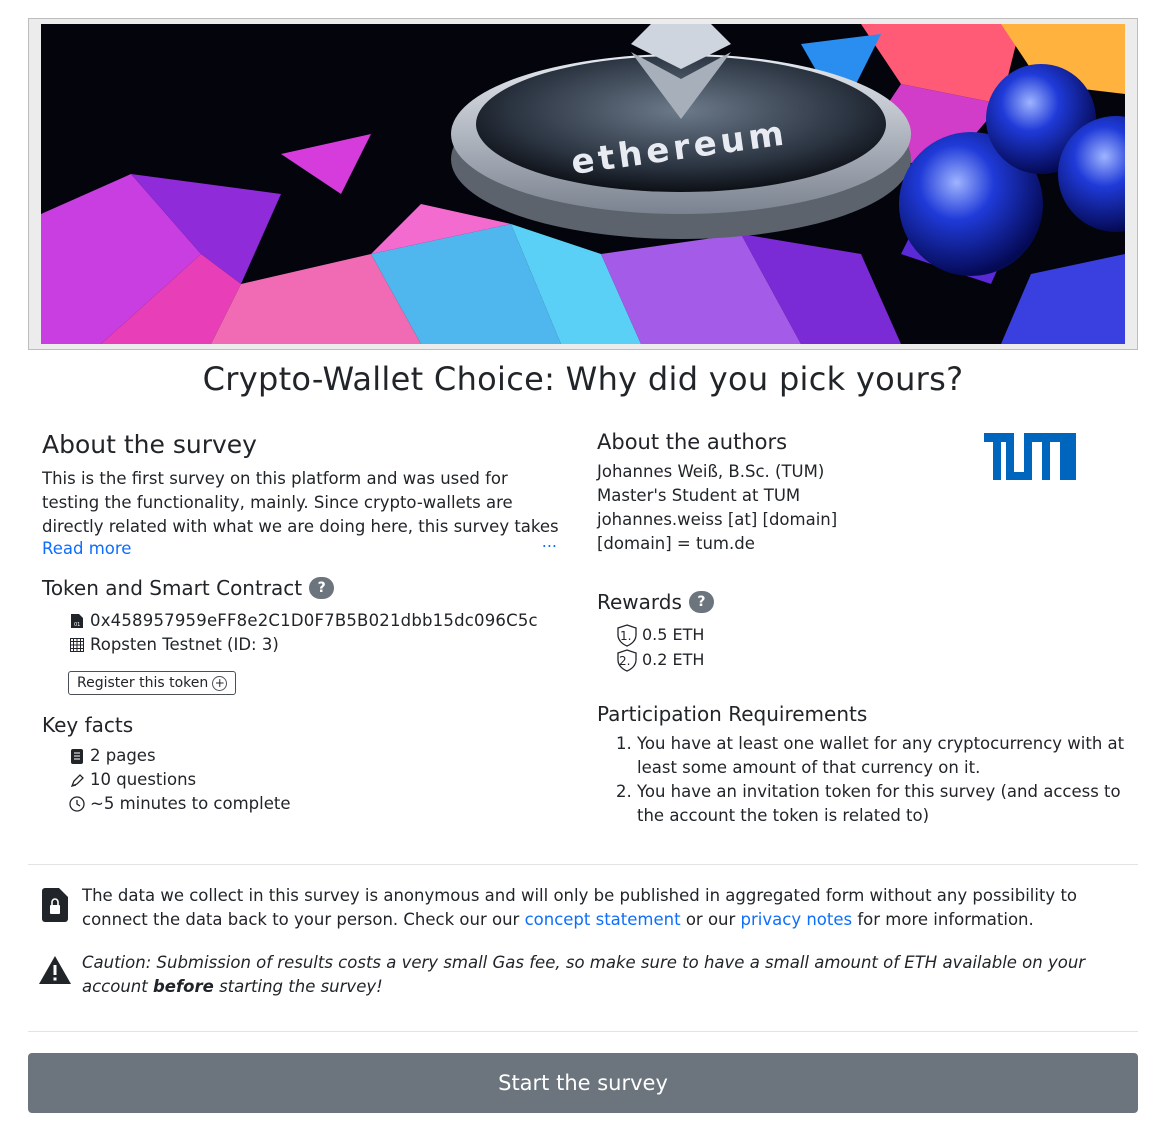 Image resolution: width=1170 pixels, height=1141 pixels. What do you see at coordinates (732, 714) in the screenshot?
I see `requirements-heading: Participation Requirements` at bounding box center [732, 714].